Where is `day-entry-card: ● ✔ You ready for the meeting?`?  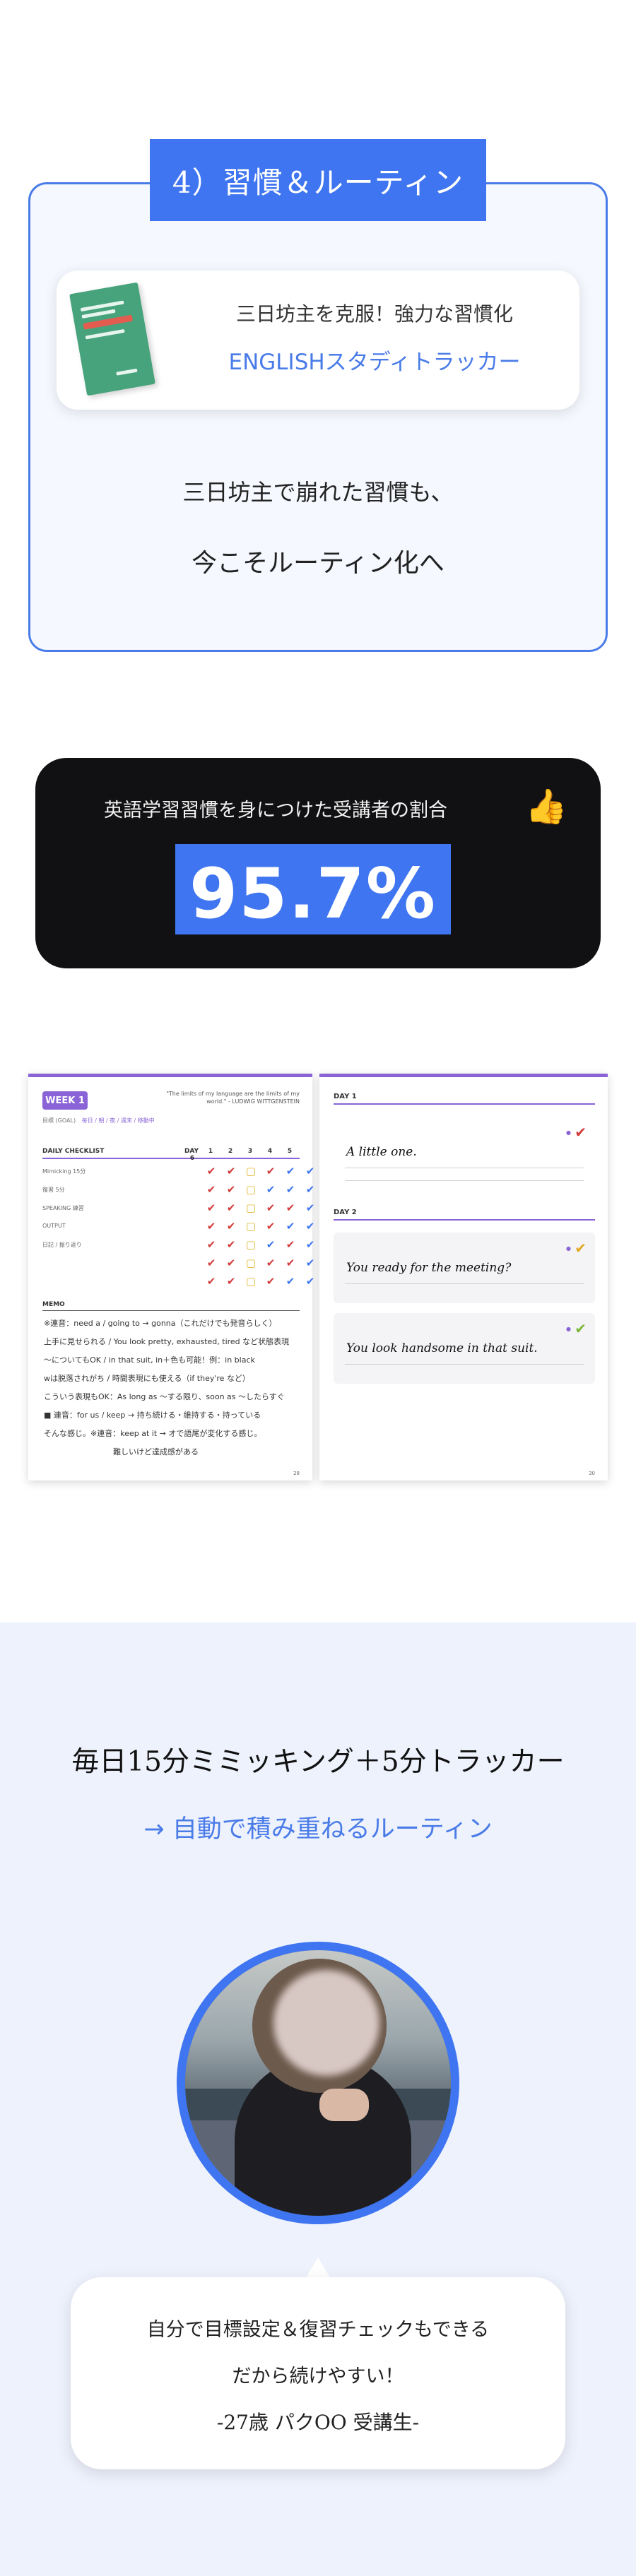
day-entry-card: ● ✔ You ready for the meeting? is located at coordinates (464, 1268).